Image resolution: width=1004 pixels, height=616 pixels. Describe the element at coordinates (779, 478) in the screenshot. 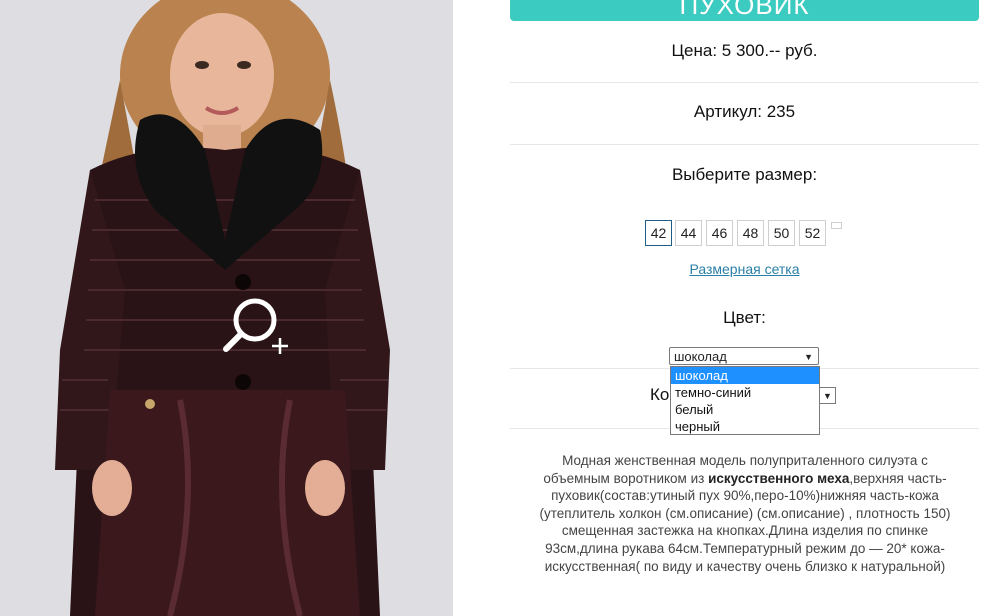

I see `description-bold: искусственного меха` at that location.